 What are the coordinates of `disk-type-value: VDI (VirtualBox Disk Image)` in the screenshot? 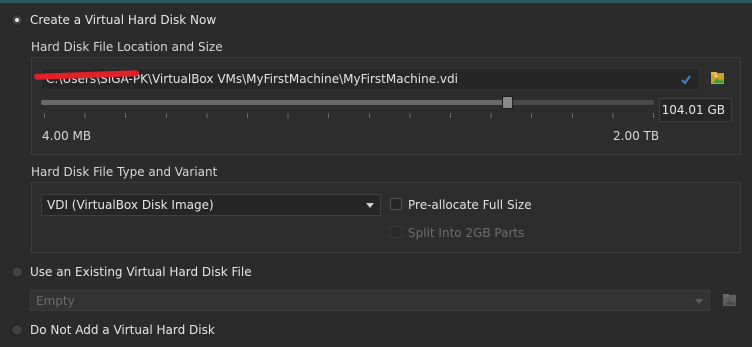 It's located at (130, 205).